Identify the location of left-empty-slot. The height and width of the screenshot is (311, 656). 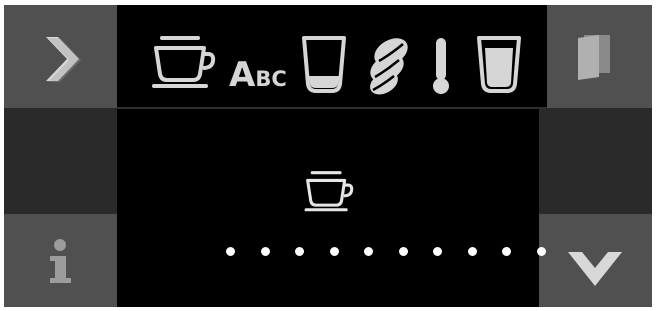
(60, 161).